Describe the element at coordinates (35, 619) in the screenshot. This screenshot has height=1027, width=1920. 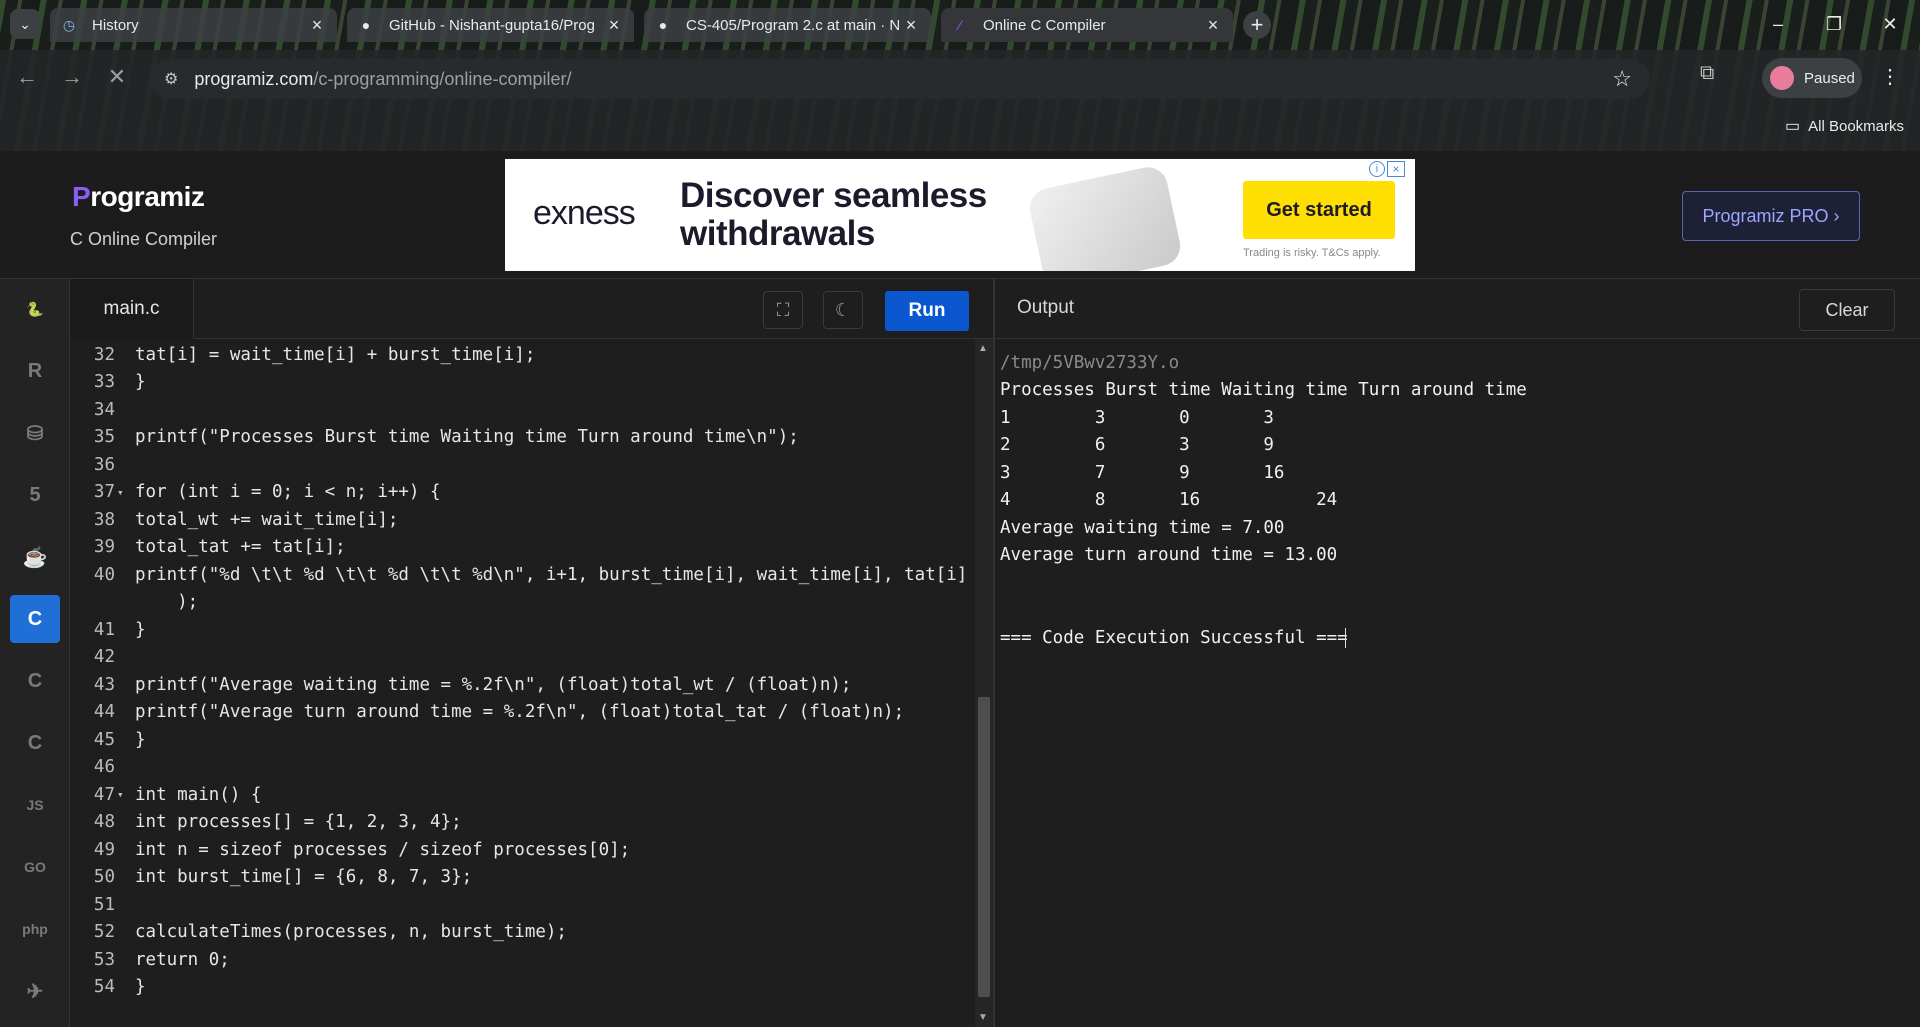
I see `language-c-button: C` at that location.